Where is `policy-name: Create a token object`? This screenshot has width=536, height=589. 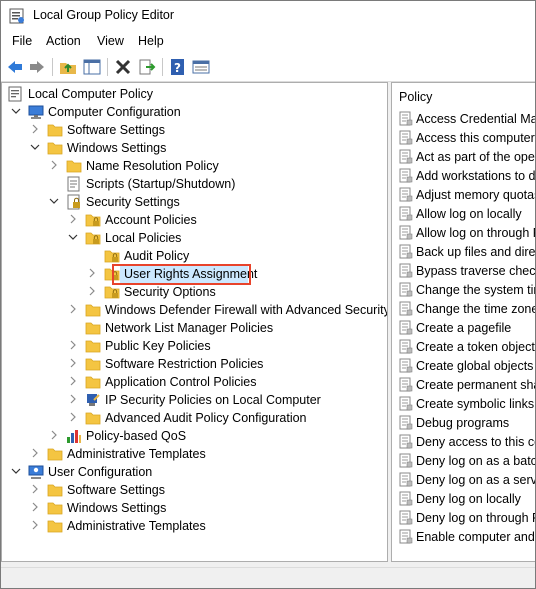
policy-name: Create a token object is located at coordinates (475, 347).